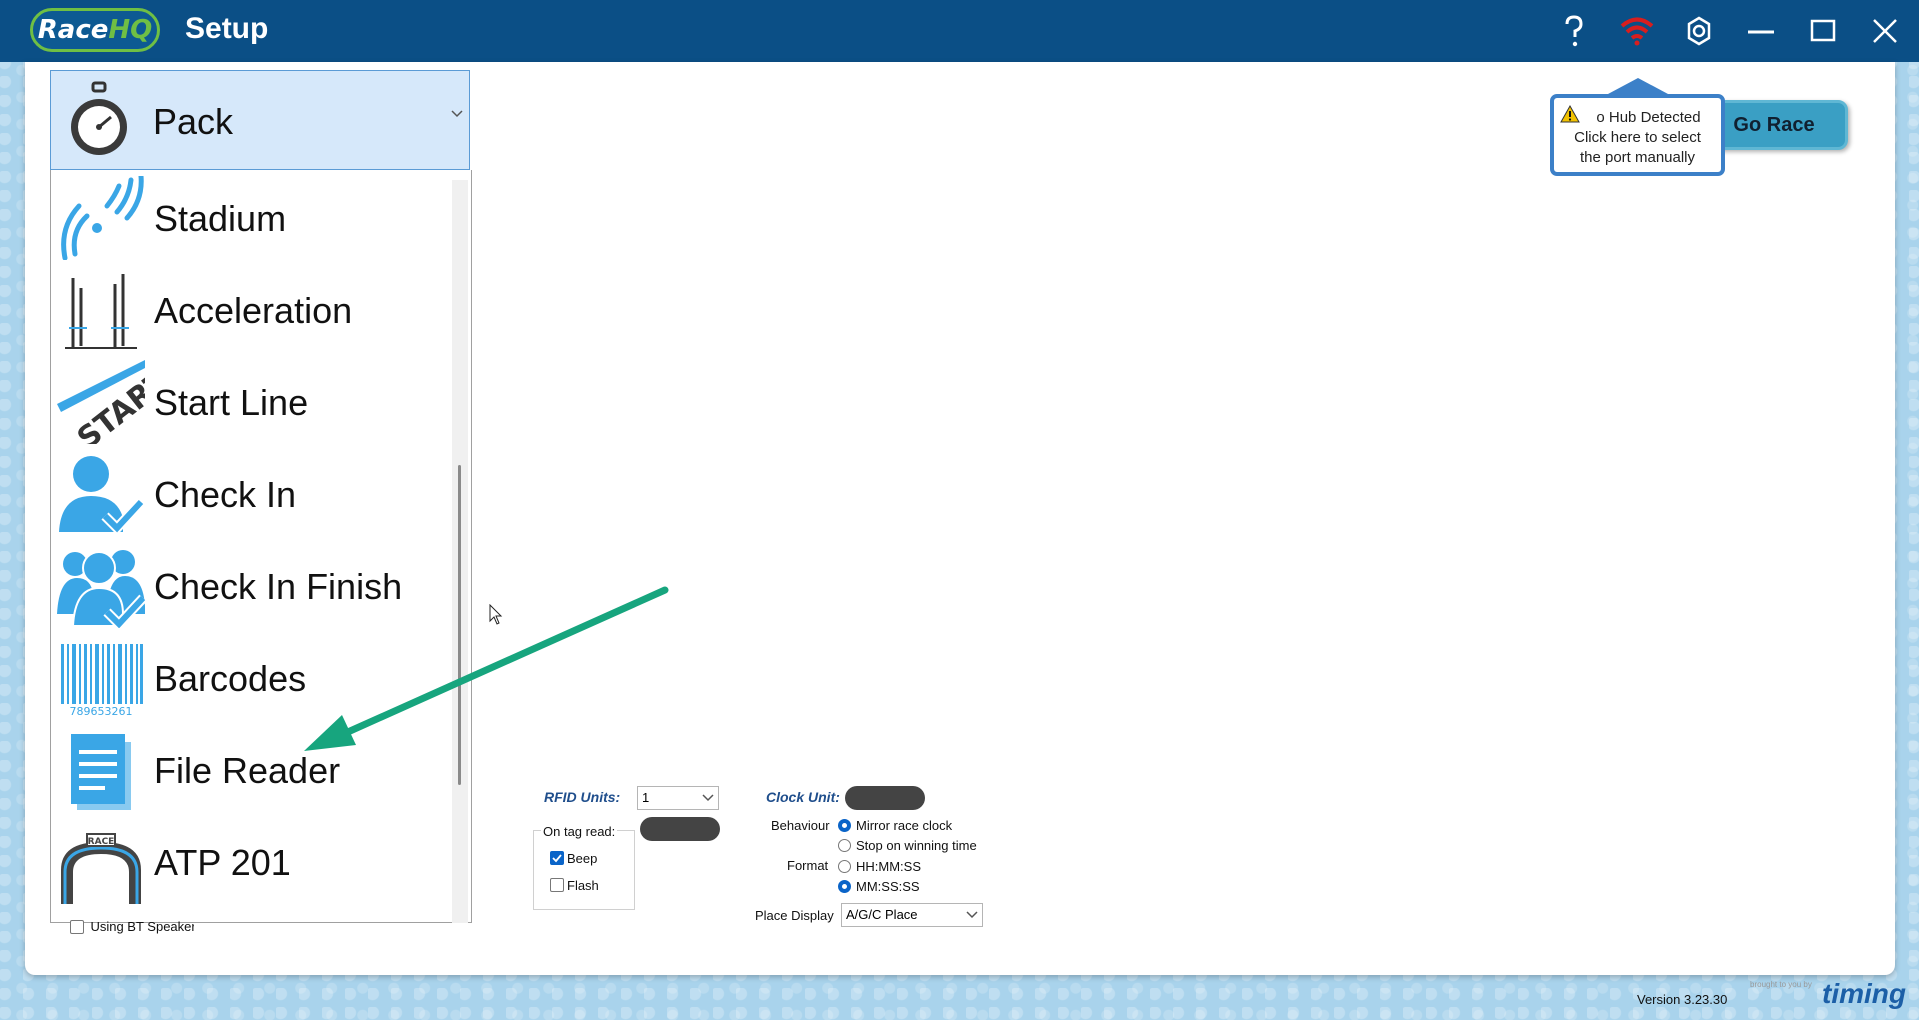  What do you see at coordinates (885, 798) in the screenshot?
I see `clock-status-pill` at bounding box center [885, 798].